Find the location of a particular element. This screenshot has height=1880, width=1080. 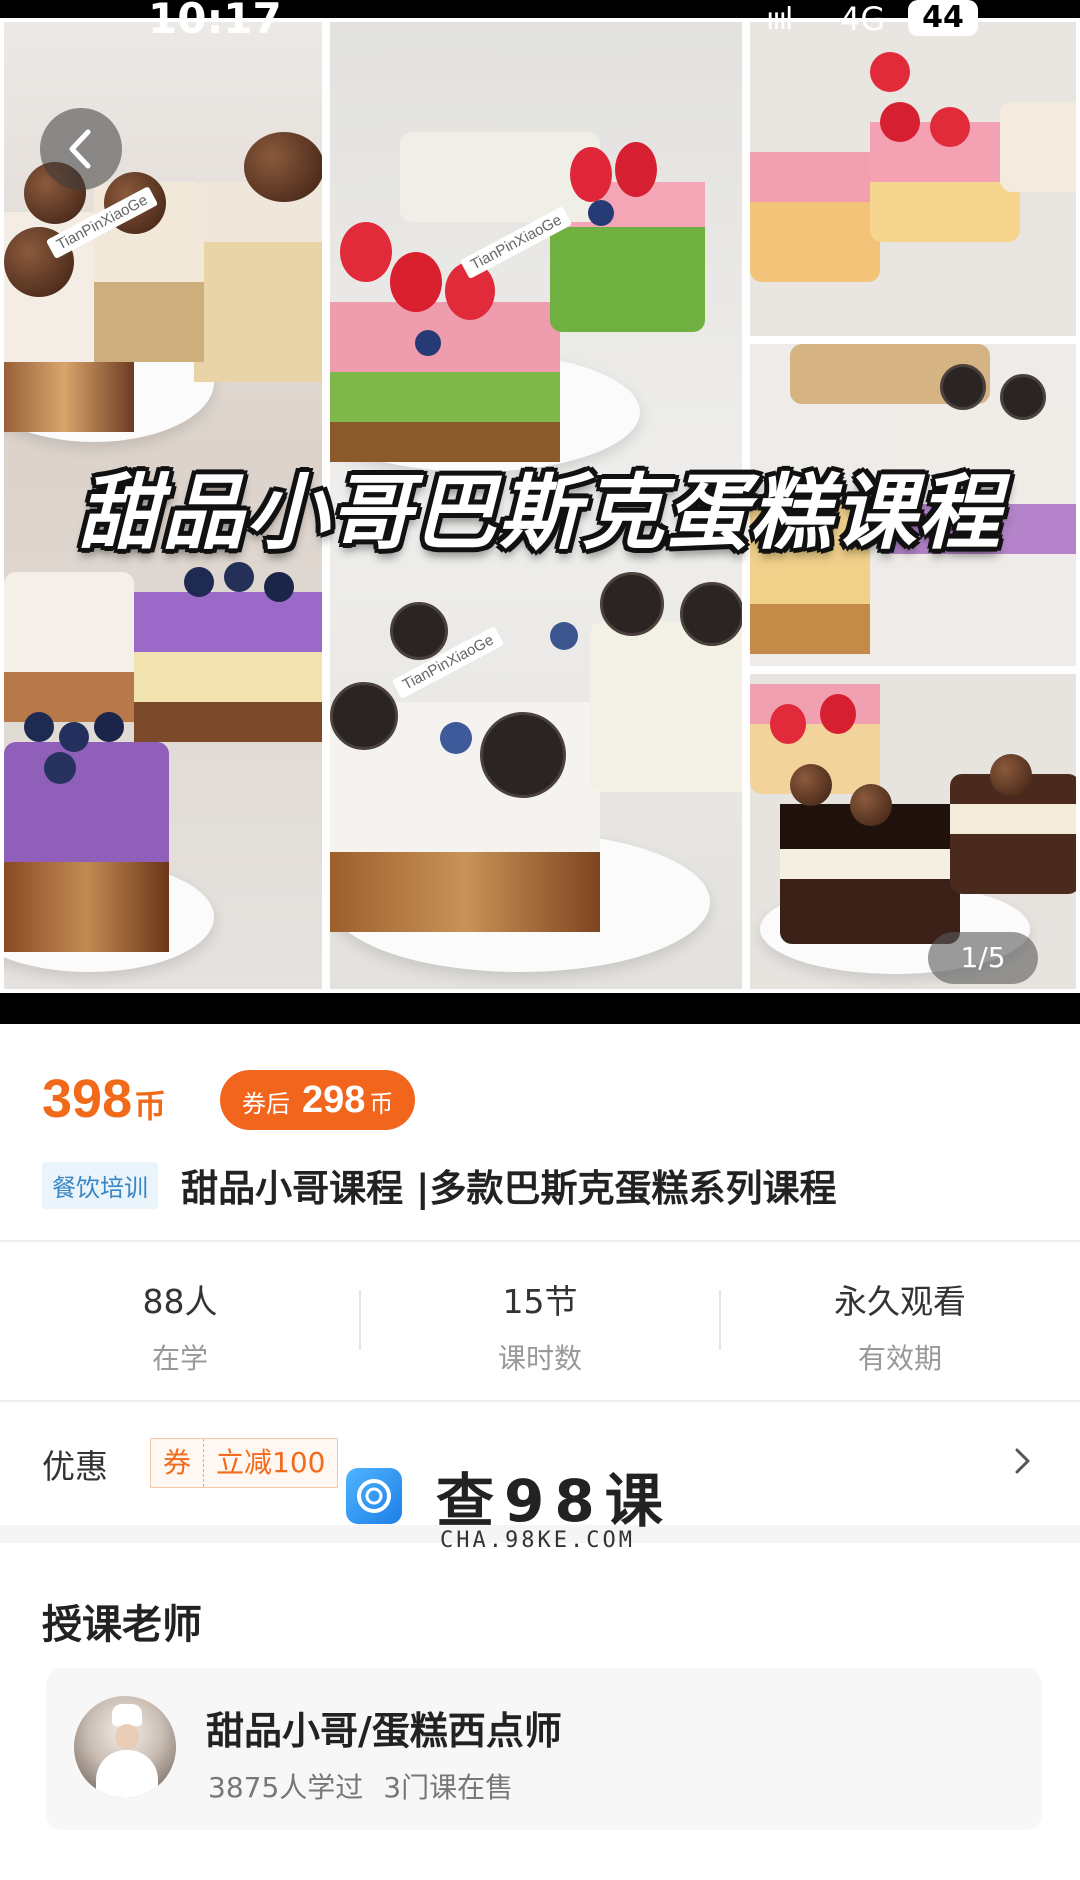

signal-icon: ıııl is located at coordinates (779, 19).